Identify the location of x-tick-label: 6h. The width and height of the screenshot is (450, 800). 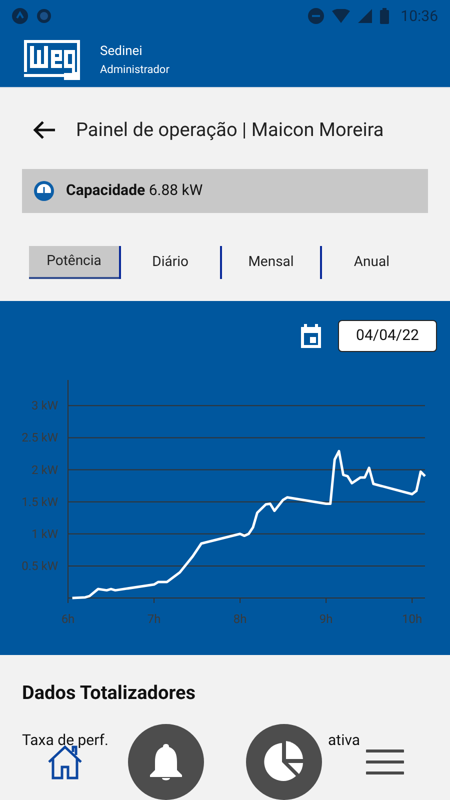
(68, 619).